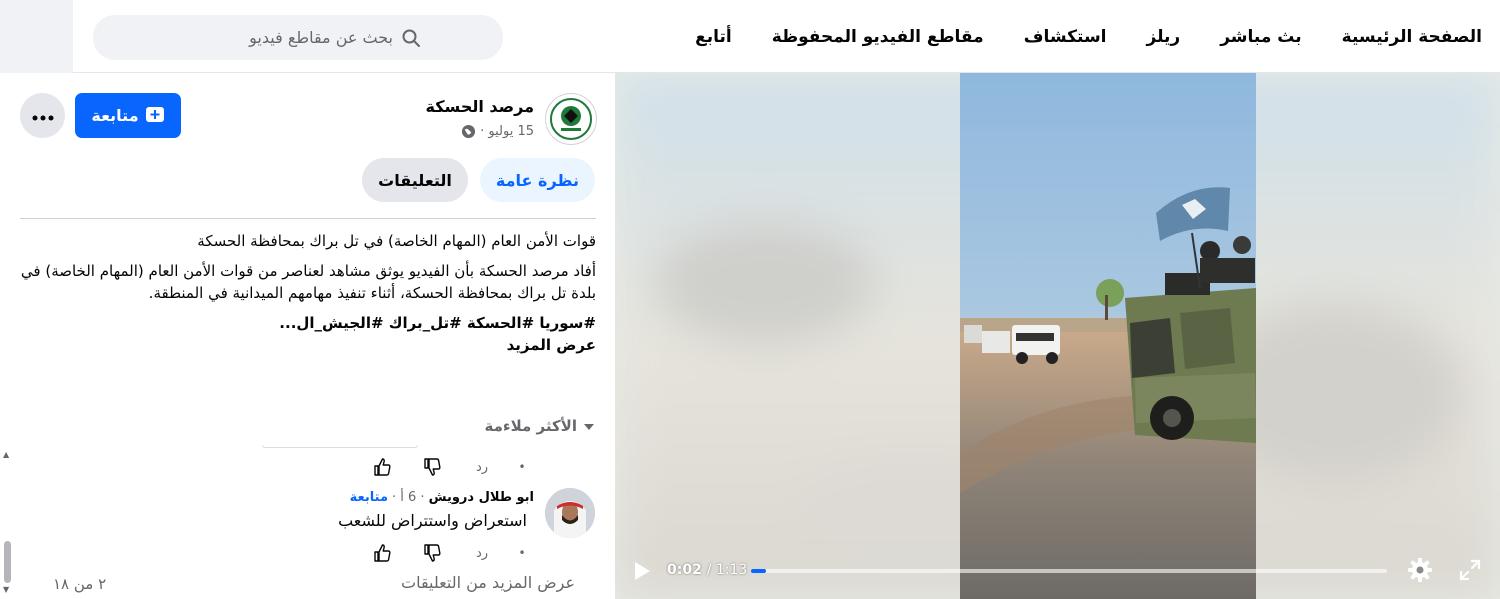  Describe the element at coordinates (340, 446) in the screenshot. I see `previous-comment-edge` at that location.